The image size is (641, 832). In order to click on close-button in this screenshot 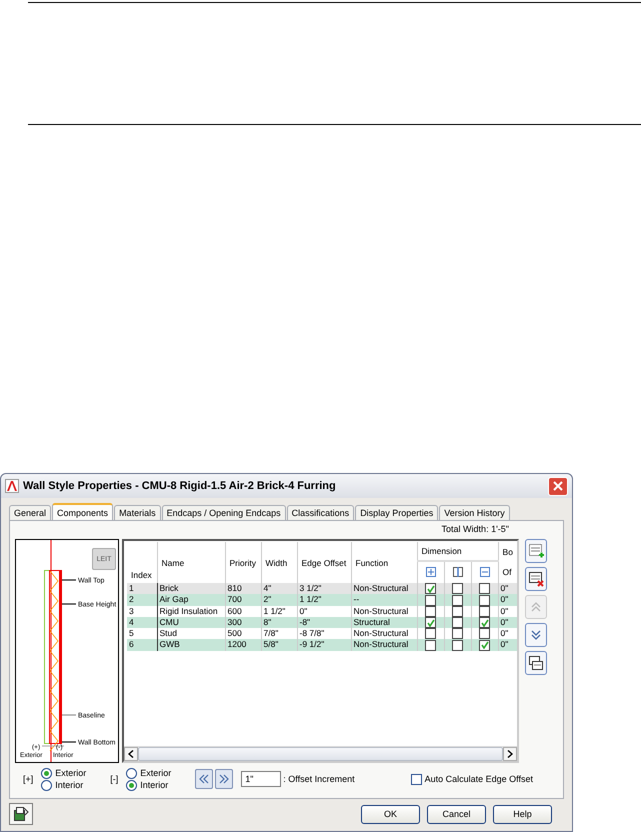, I will do `click(558, 486)`.